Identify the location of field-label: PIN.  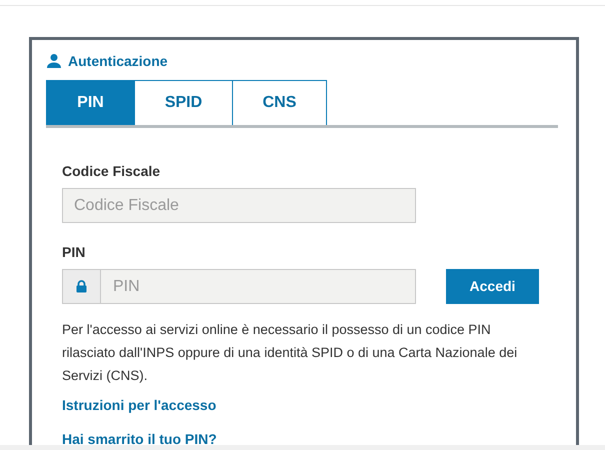
(74, 252).